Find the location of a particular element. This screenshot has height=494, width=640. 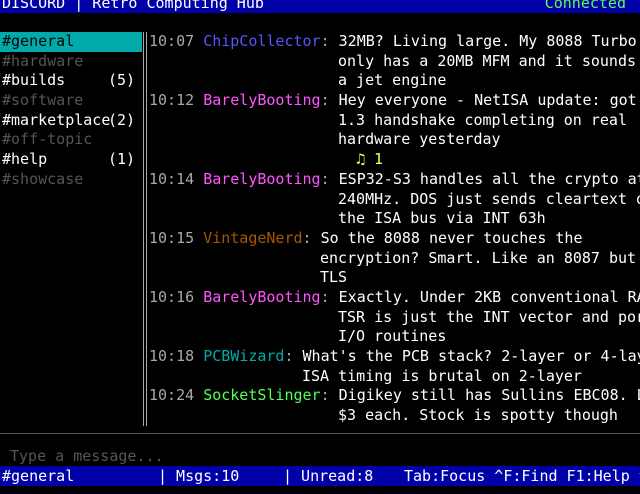

message-username: SocketSlinger is located at coordinates (261, 395).